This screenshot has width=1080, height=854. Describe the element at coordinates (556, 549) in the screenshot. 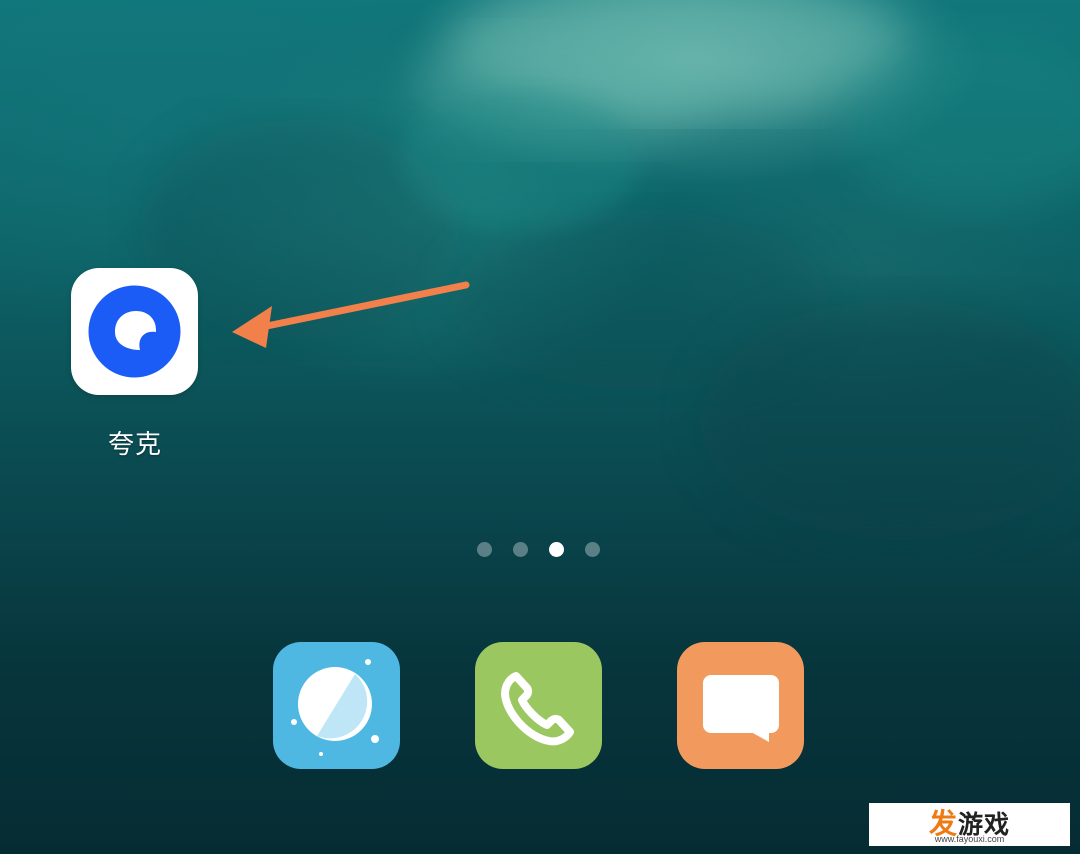

I see `page-dot-active` at that location.